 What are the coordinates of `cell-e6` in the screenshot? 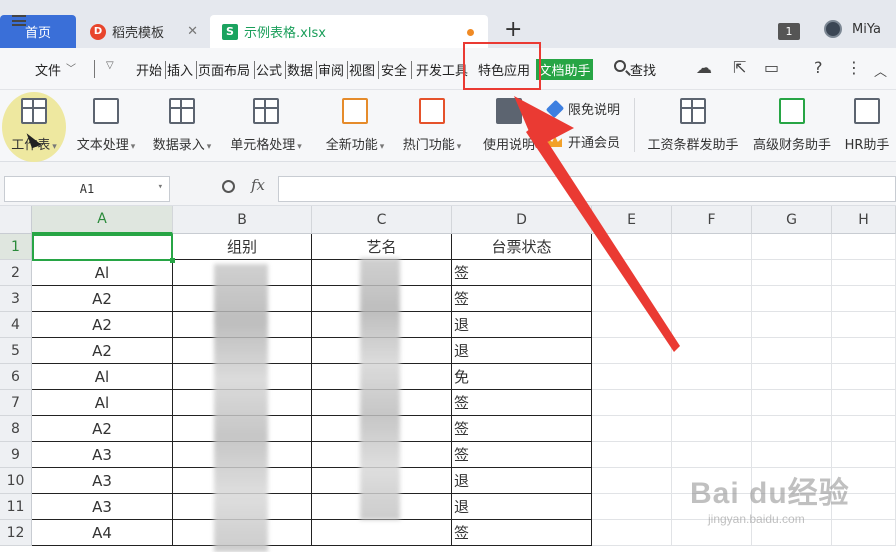 It's located at (632, 377).